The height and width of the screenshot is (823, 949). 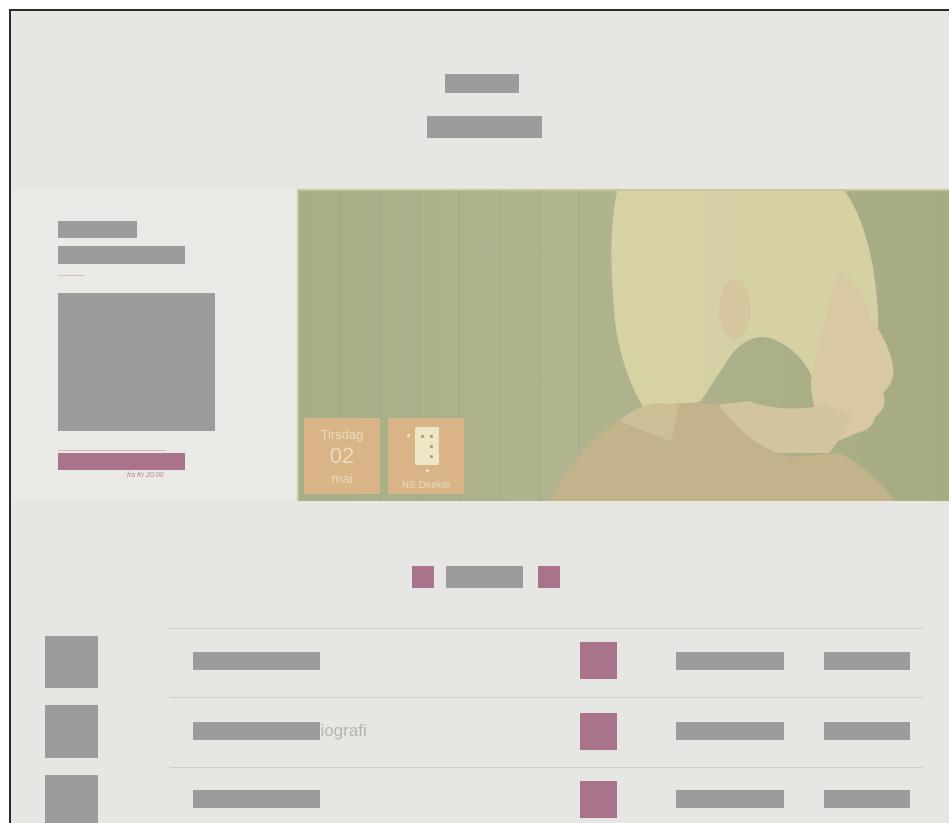 What do you see at coordinates (145, 475) in the screenshot?
I see `ticket-price: fra Kr 20.00` at bounding box center [145, 475].